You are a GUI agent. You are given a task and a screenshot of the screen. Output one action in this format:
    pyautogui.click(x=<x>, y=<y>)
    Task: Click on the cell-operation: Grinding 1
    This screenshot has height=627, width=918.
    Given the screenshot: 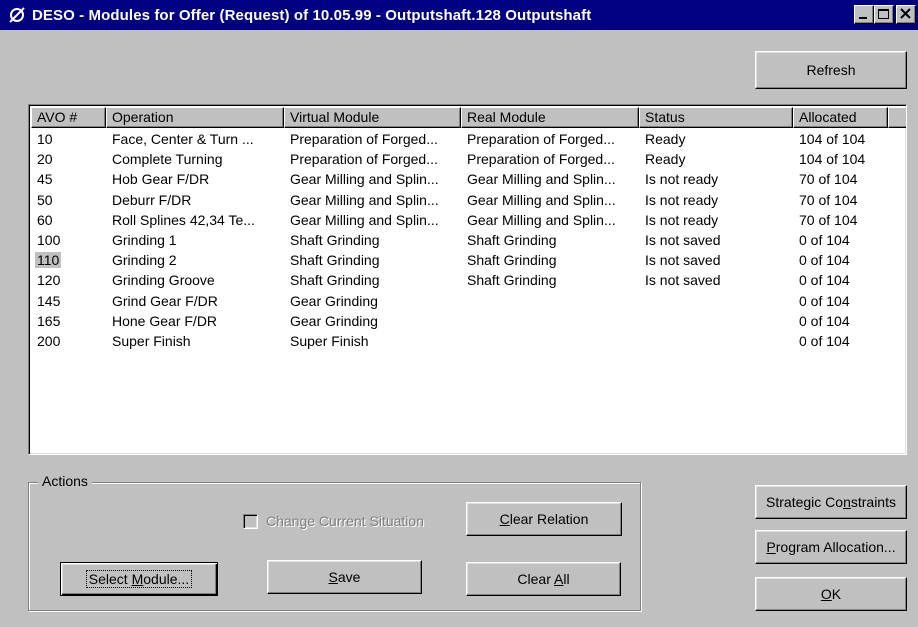 What is the action you would take?
    pyautogui.click(x=144, y=239)
    